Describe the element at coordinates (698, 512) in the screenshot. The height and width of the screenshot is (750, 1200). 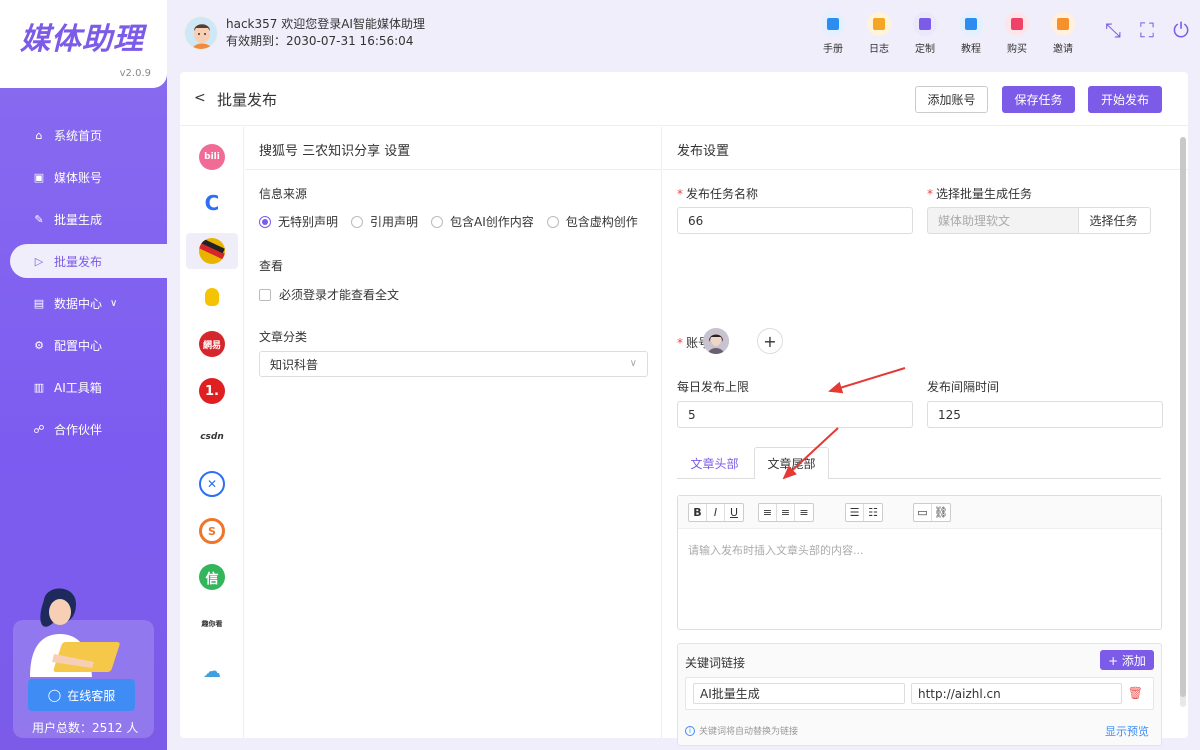
I see `bold-button: B` at that location.